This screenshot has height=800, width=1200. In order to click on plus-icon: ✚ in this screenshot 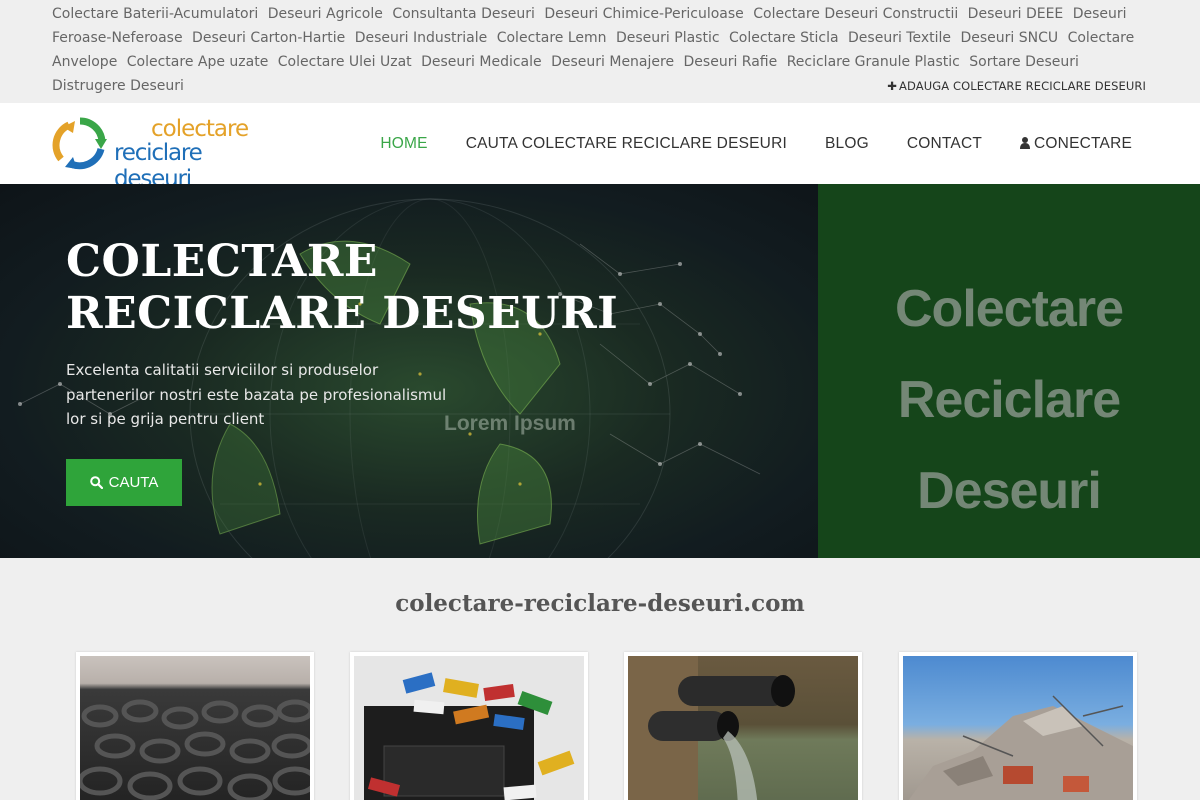, I will do `click(892, 86)`.